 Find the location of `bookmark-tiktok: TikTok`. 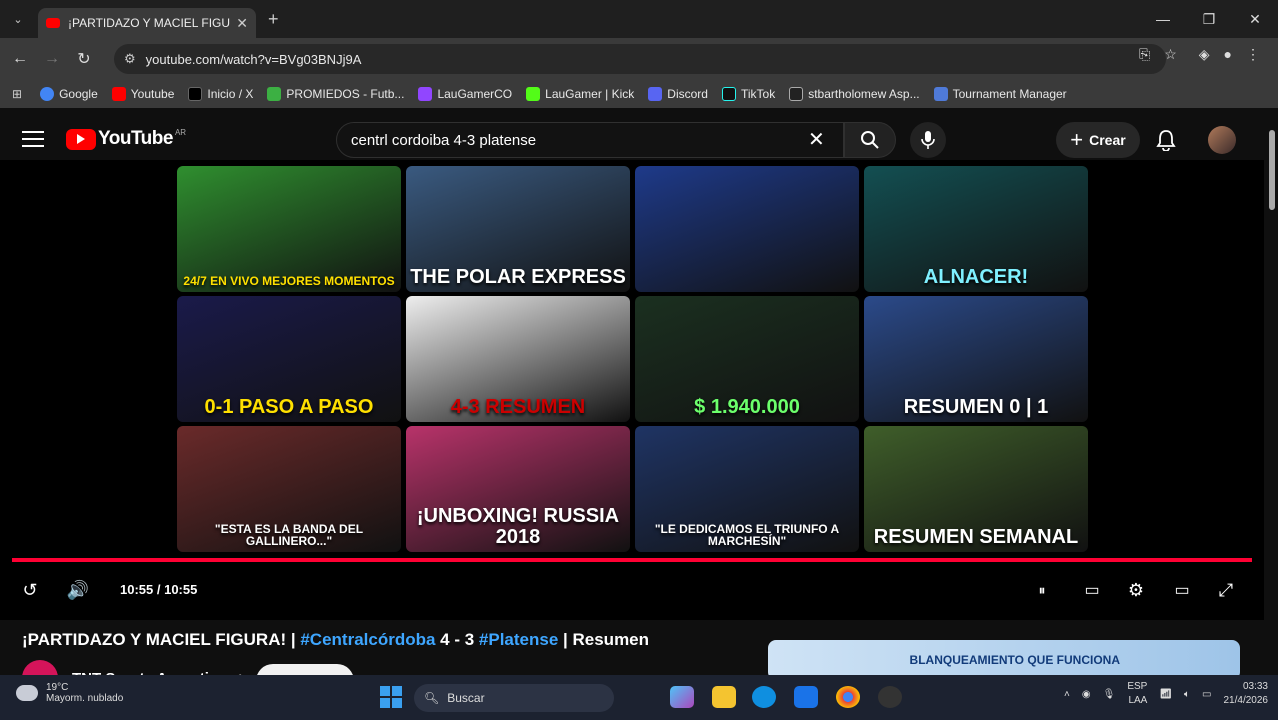

bookmark-tiktok: TikTok is located at coordinates (748, 94).